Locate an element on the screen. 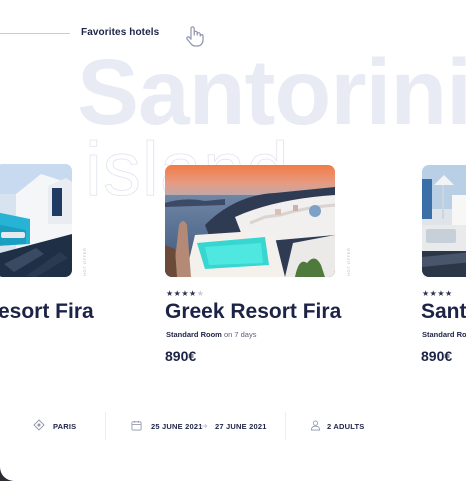 The image size is (466, 481). booking-date-to: 27 JUNE 2021 is located at coordinates (241, 426).